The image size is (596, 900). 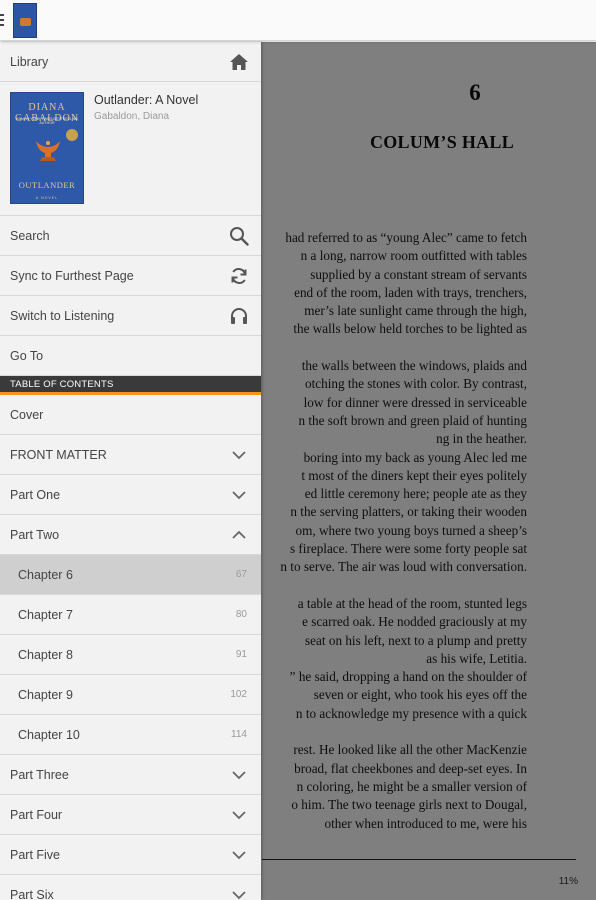 I want to click on toc-item-part-four: Part Four, so click(x=130, y=815).